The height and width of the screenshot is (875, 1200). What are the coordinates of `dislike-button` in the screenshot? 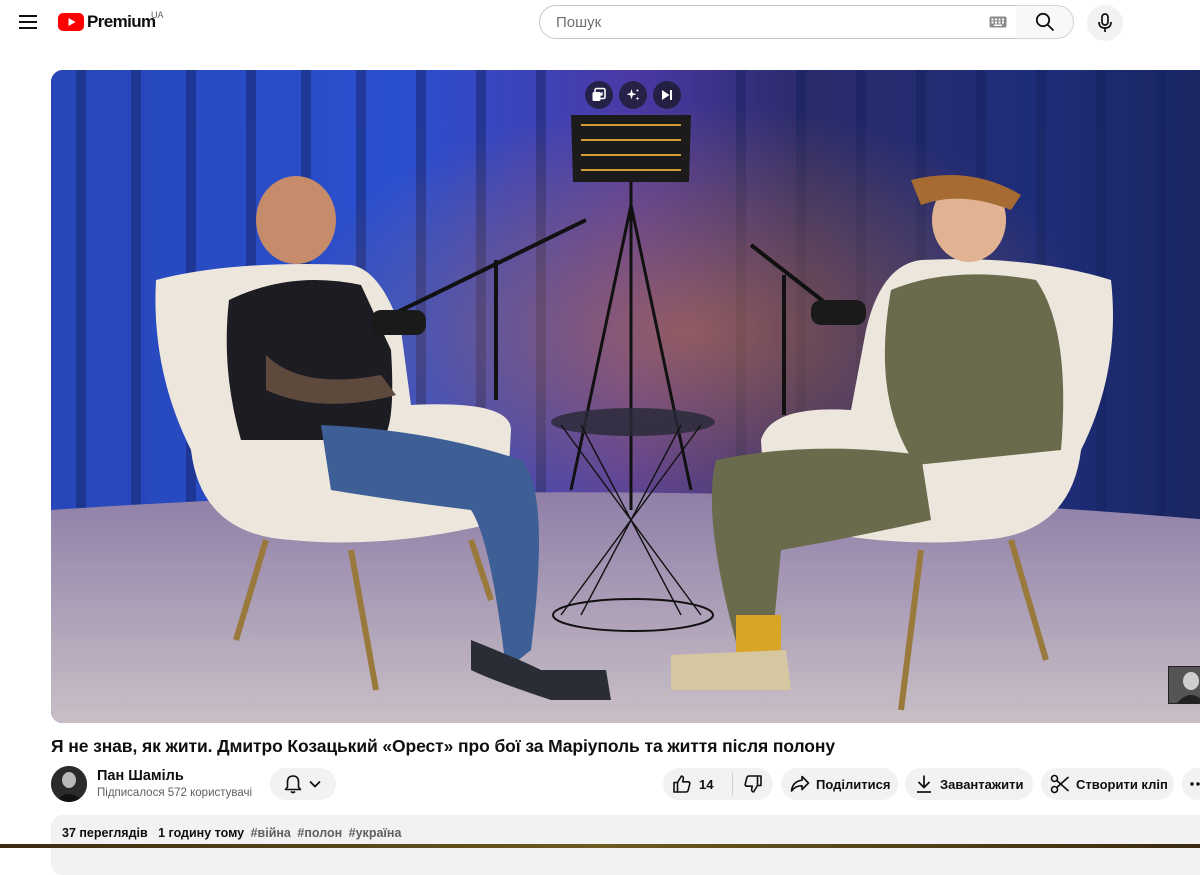 It's located at (753, 784).